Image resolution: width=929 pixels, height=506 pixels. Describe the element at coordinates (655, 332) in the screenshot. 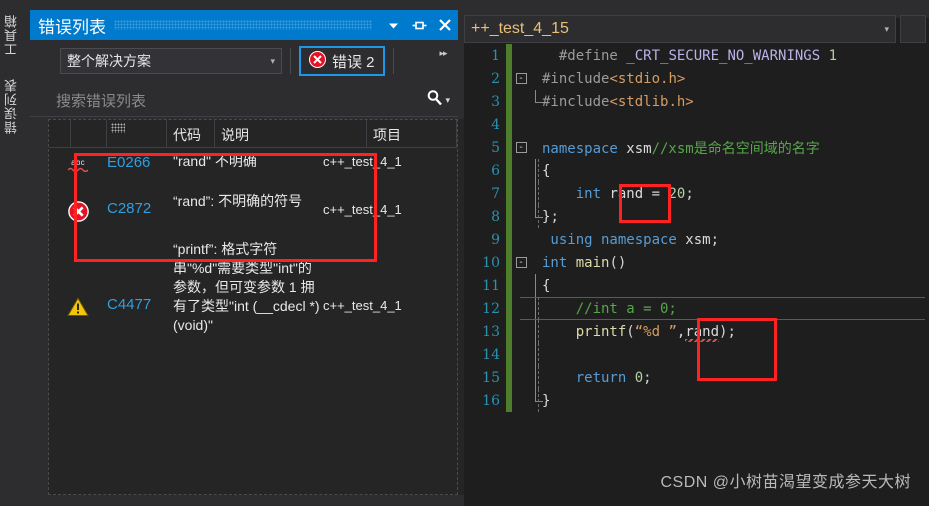

I see `code-text: printf(“%d ”,rand);` at that location.